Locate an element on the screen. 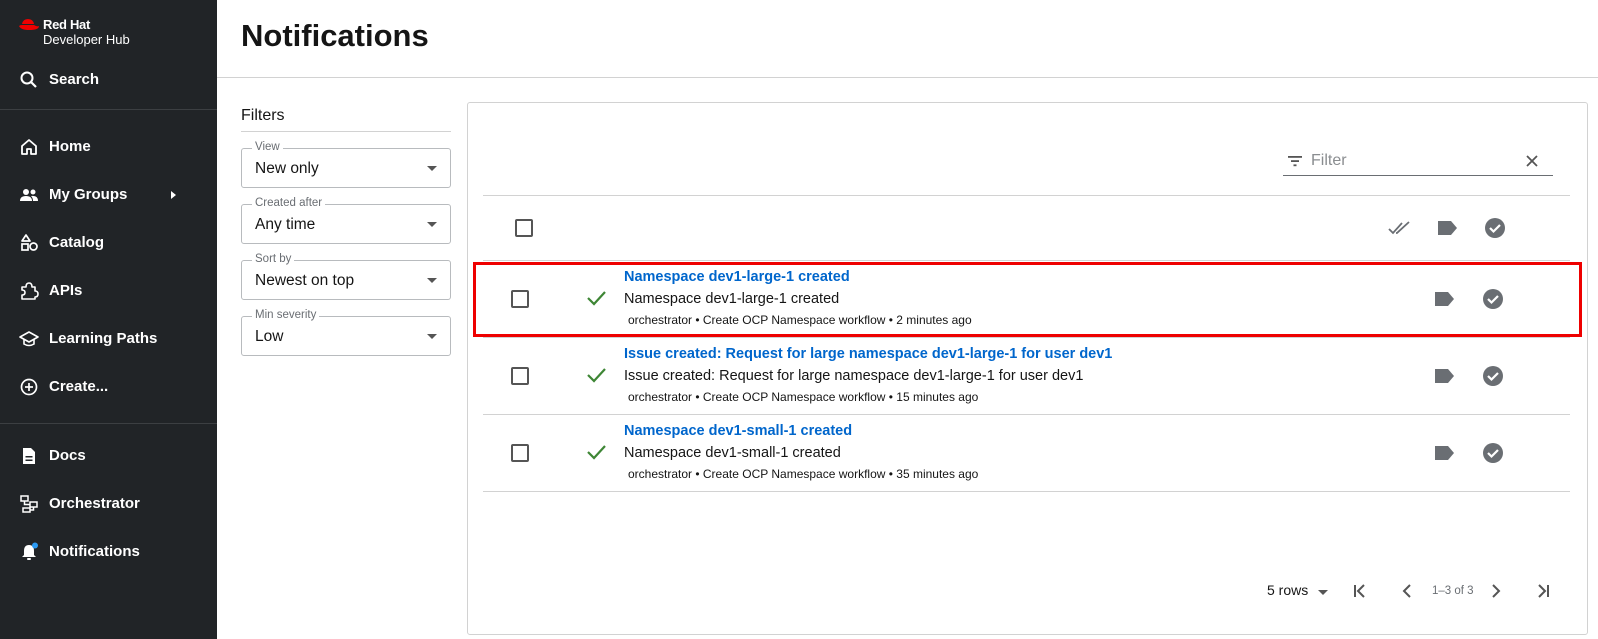  filters-divider is located at coordinates (346, 131).